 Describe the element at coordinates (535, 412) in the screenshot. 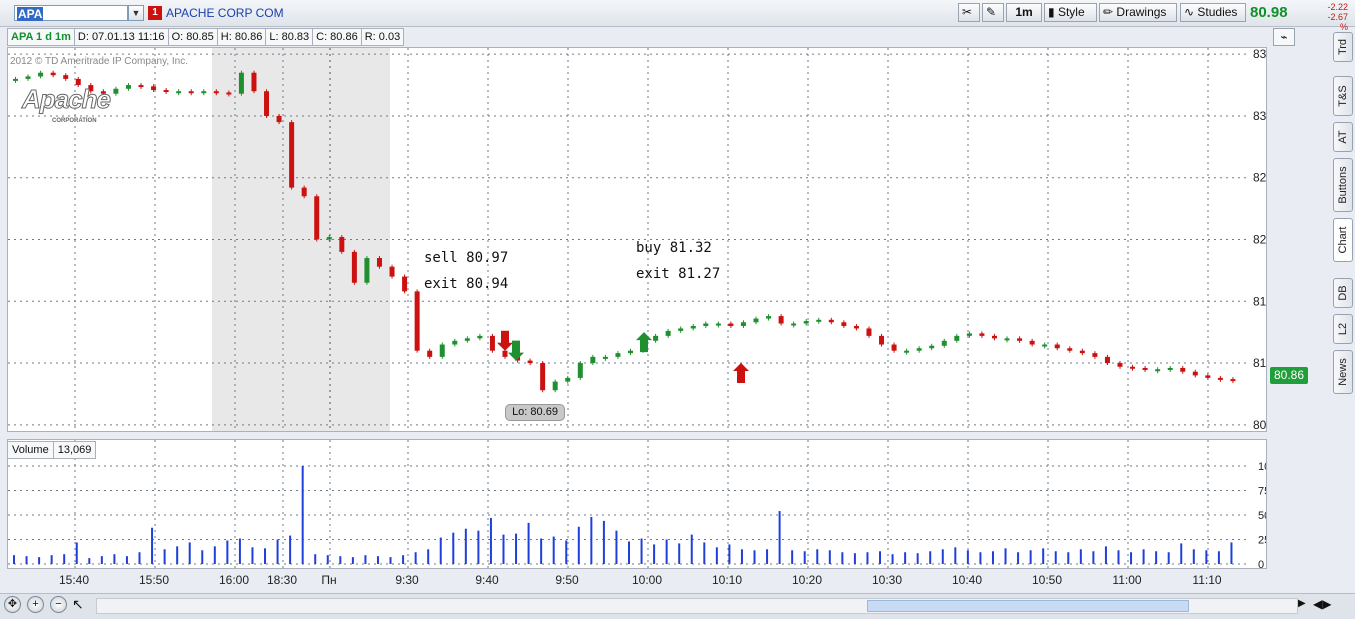

I see `low-price-bubble: Lo: 80.69` at that location.